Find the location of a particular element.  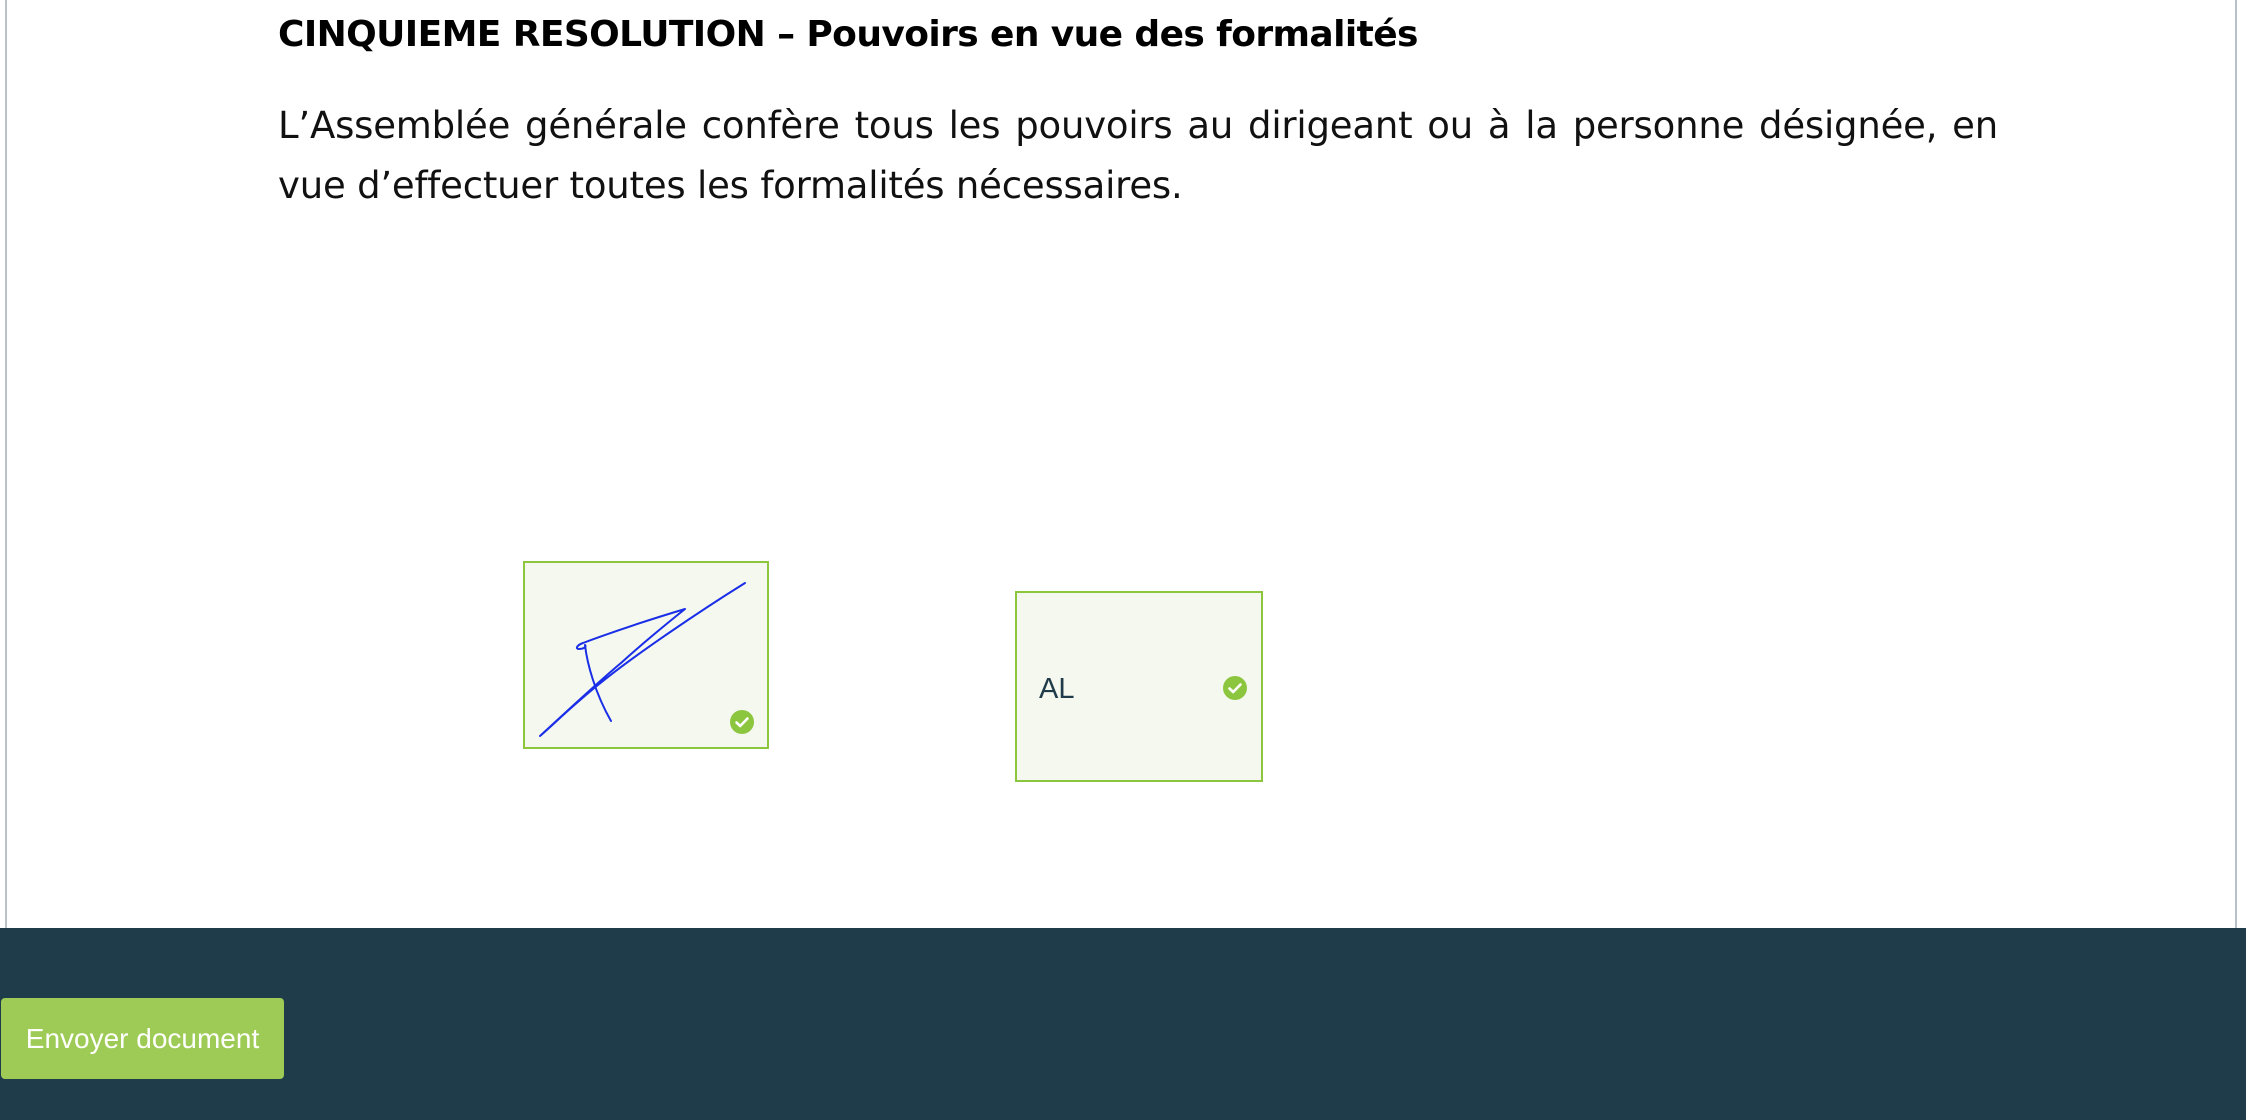

initials-text: AL is located at coordinates (1057, 689).